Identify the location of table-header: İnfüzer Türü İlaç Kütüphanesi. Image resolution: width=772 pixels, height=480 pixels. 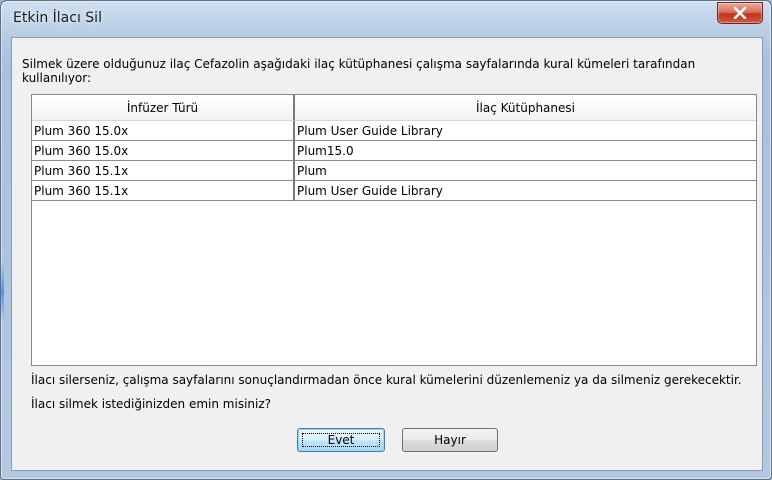
(394, 108).